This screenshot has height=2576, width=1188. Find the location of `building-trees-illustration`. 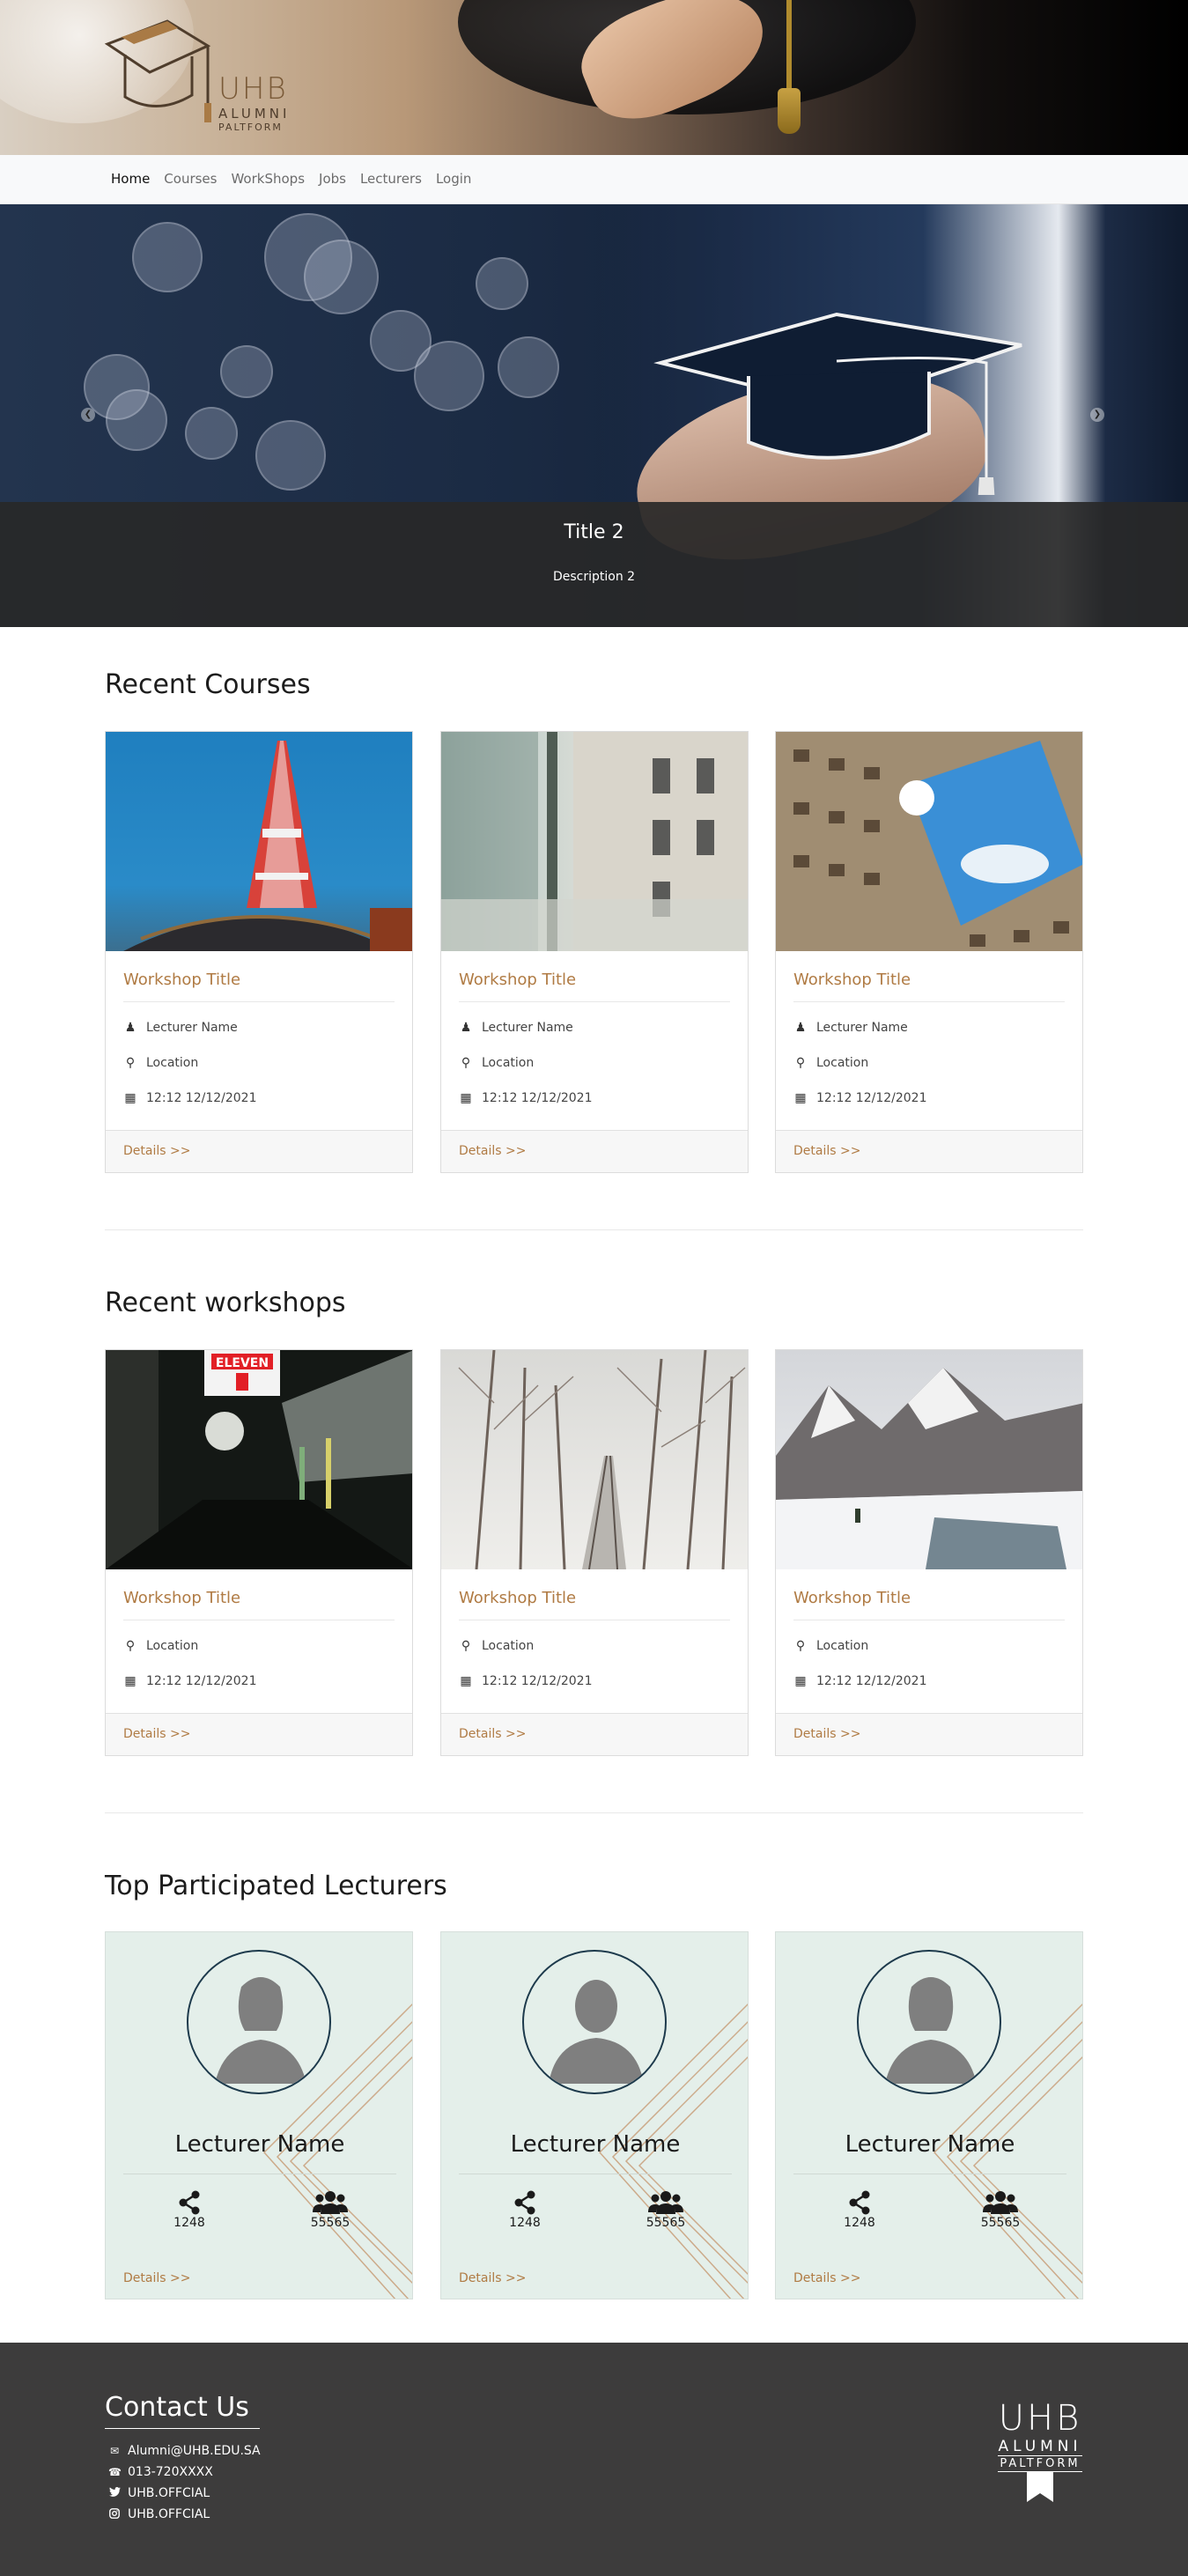

building-trees-illustration is located at coordinates (594, 841).